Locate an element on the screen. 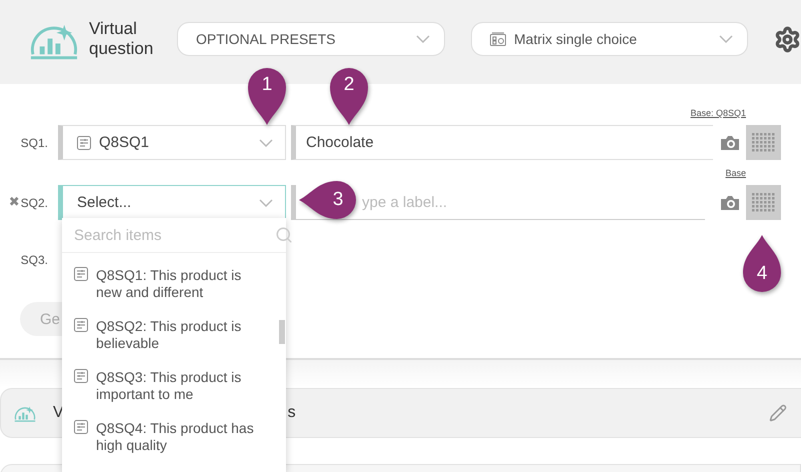 This screenshot has height=472, width=801. section-title: s is located at coordinates (292, 413).